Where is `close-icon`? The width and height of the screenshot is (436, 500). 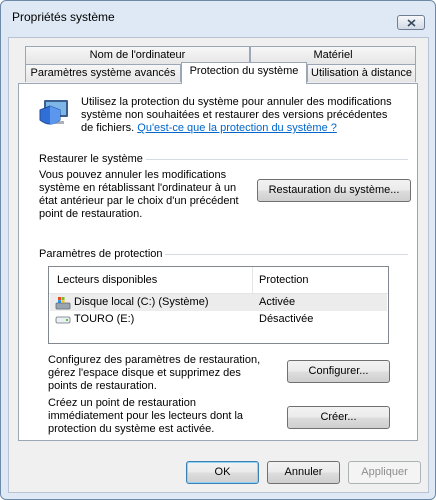 close-icon is located at coordinates (411, 23).